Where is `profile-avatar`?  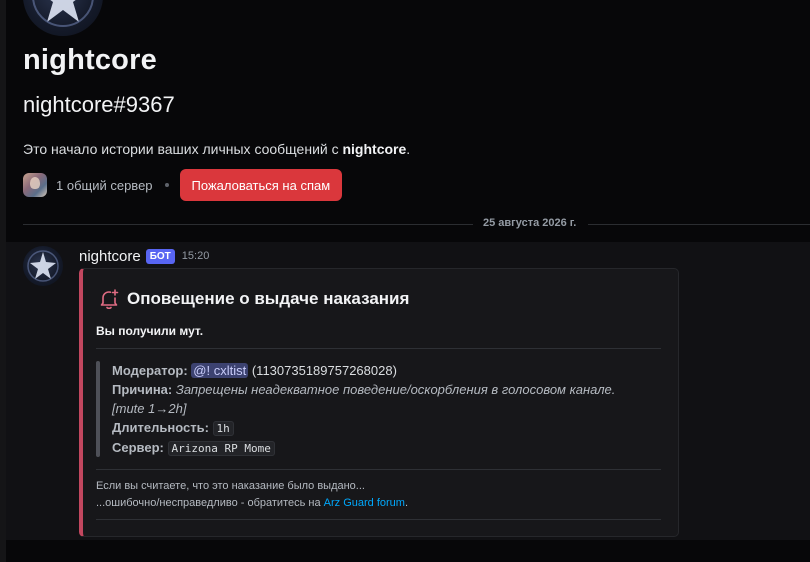 profile-avatar is located at coordinates (63, 18).